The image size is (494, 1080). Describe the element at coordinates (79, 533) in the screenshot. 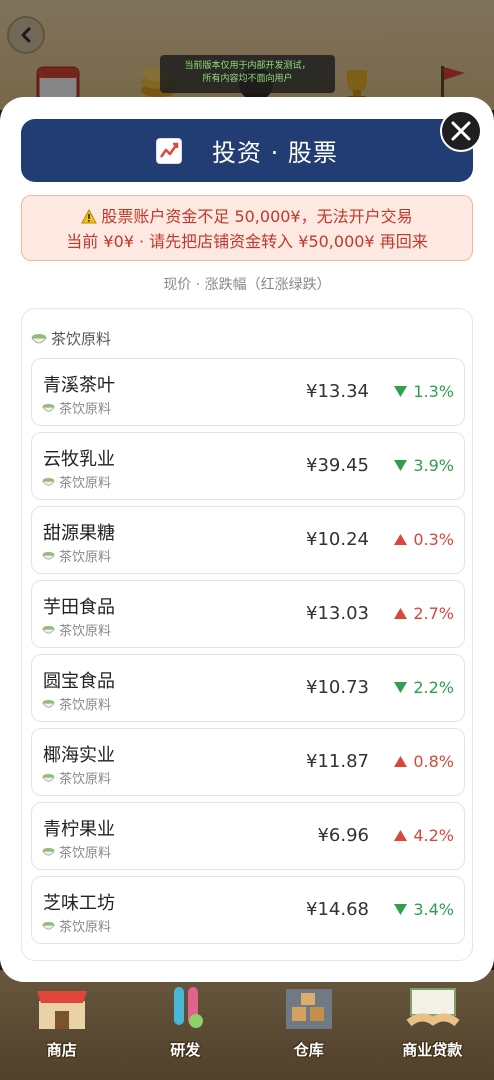

I see `stock-name: 甜源果糖` at that location.